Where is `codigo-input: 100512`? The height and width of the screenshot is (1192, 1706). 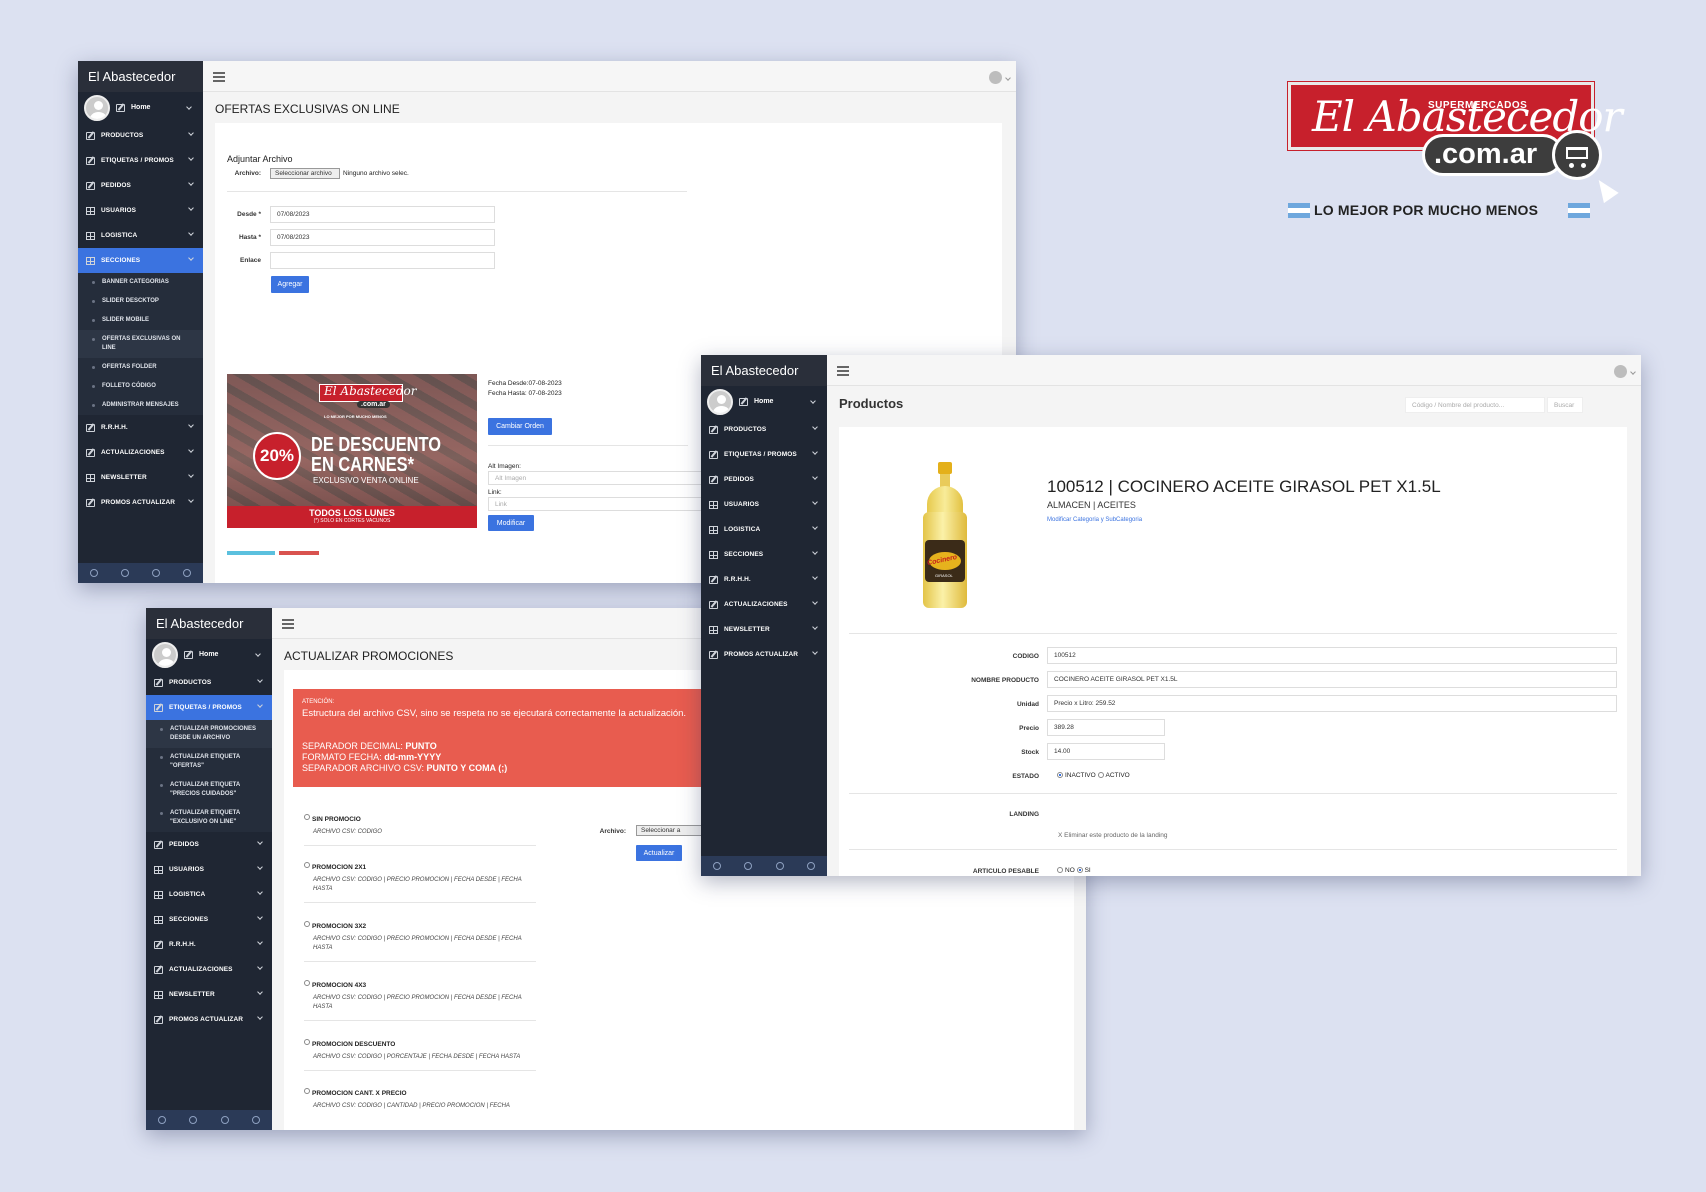
codigo-input: 100512 is located at coordinates (1332, 655).